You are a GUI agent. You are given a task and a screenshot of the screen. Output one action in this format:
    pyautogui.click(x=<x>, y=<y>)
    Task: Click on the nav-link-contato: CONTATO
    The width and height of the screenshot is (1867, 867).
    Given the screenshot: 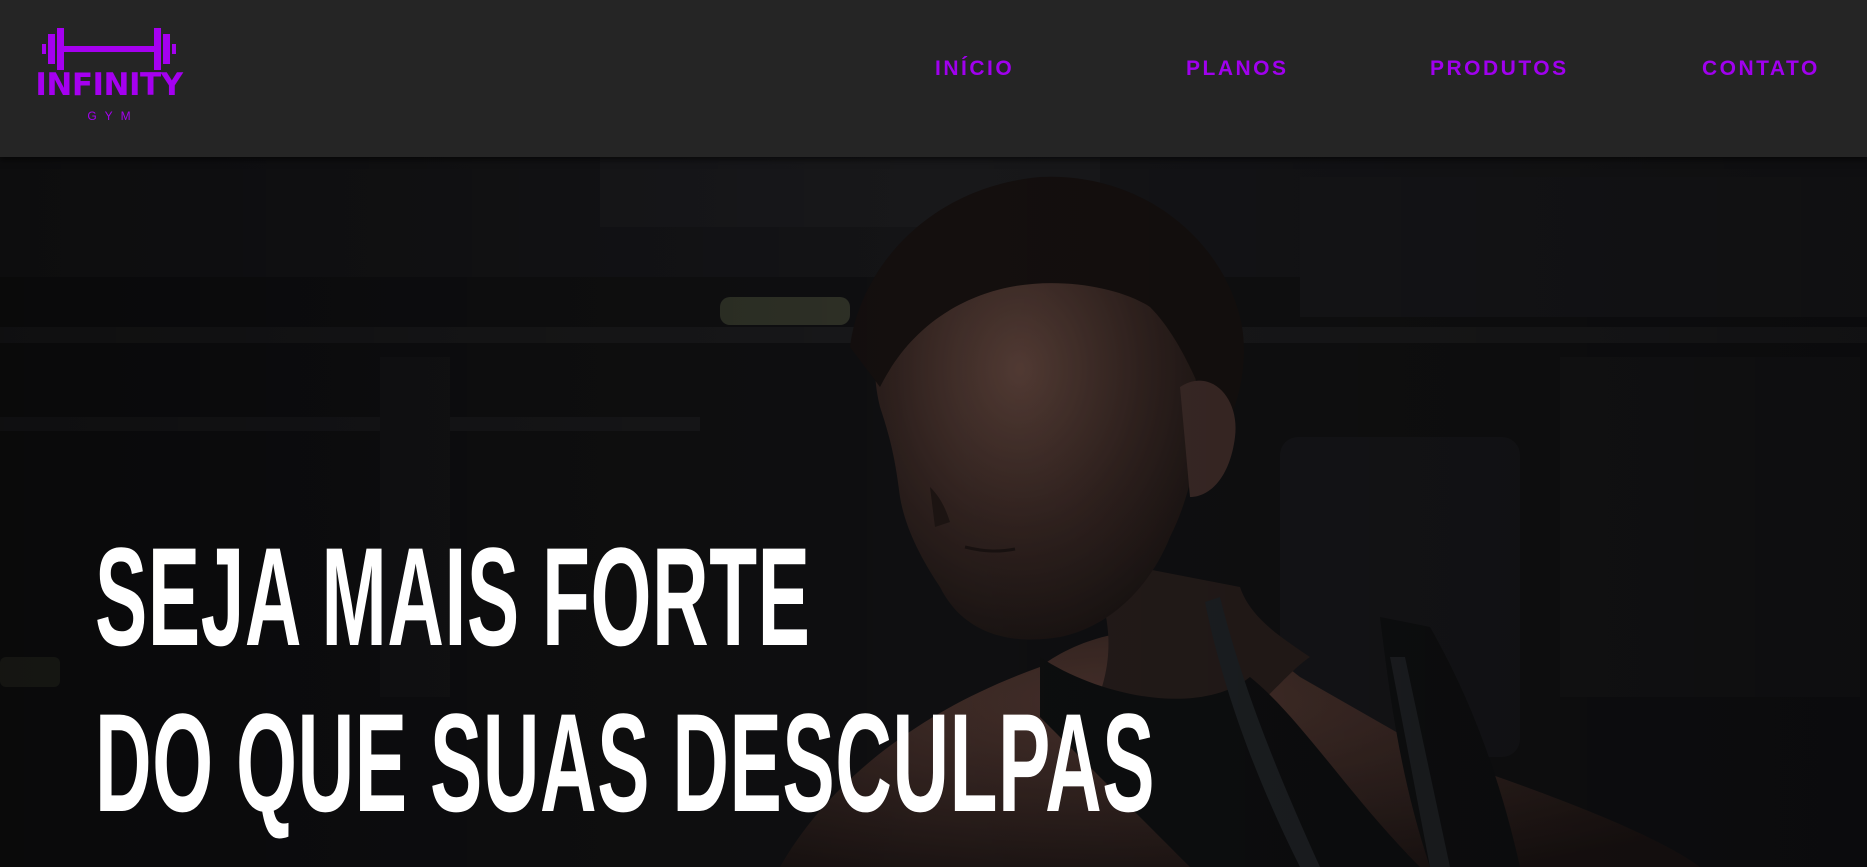 What is the action you would take?
    pyautogui.click(x=1761, y=68)
    